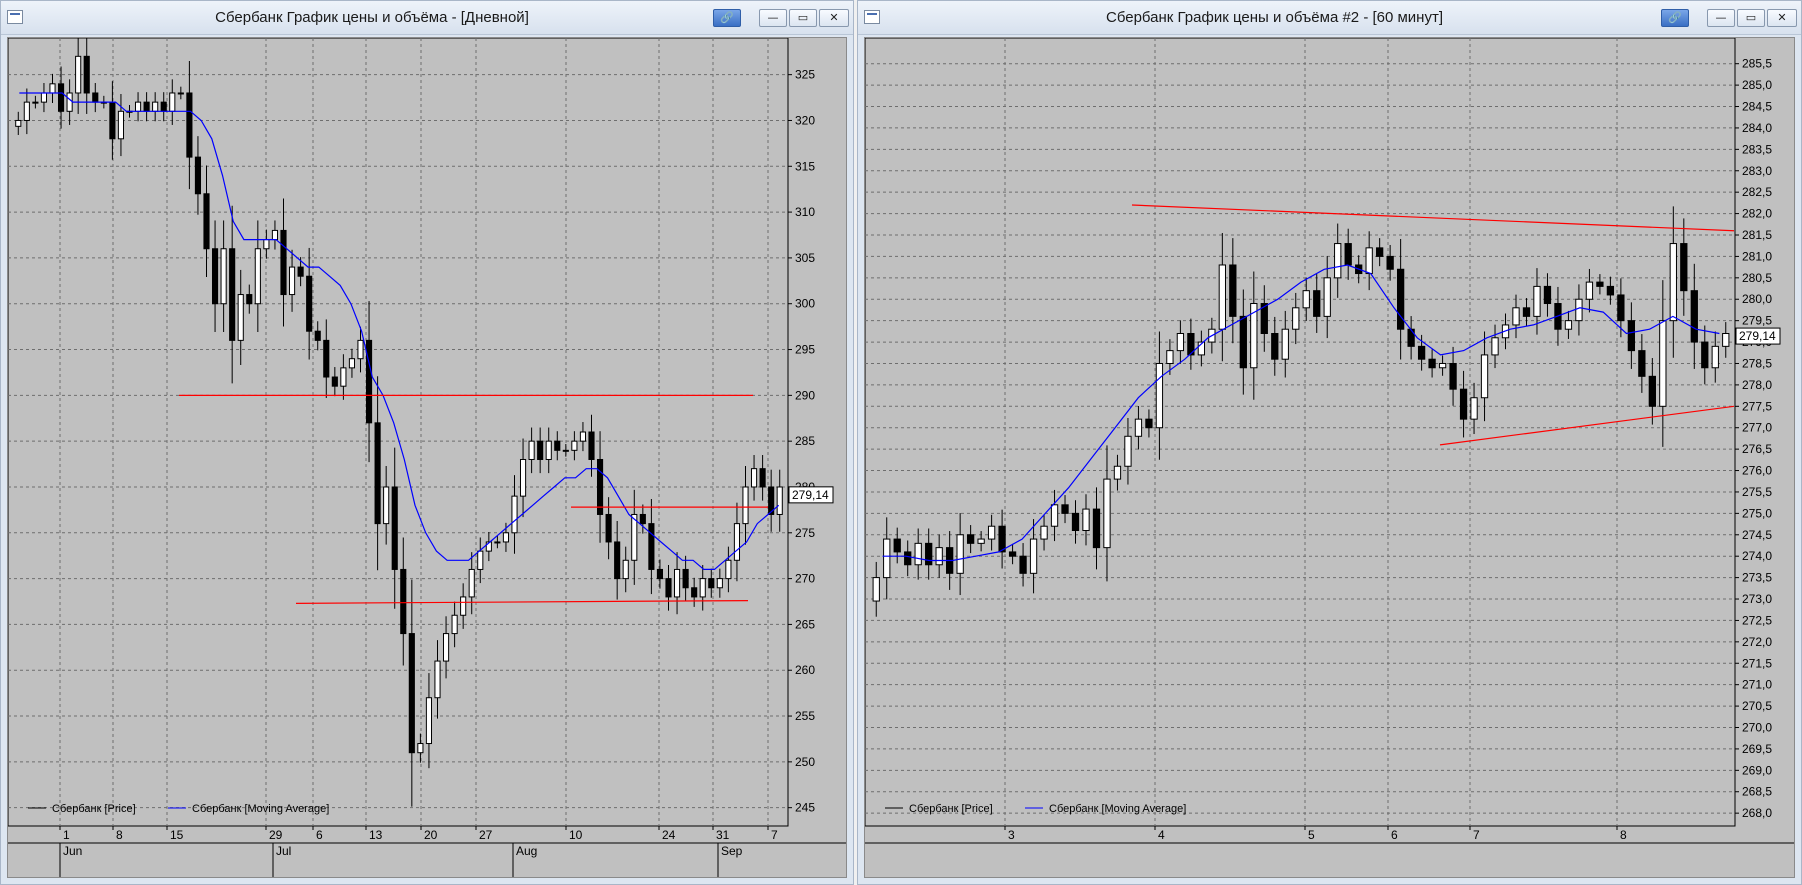 This screenshot has height=885, width=1802. Describe the element at coordinates (94, 809) in the screenshot. I see `legend-price-label: Сбербанк [Price]` at that location.